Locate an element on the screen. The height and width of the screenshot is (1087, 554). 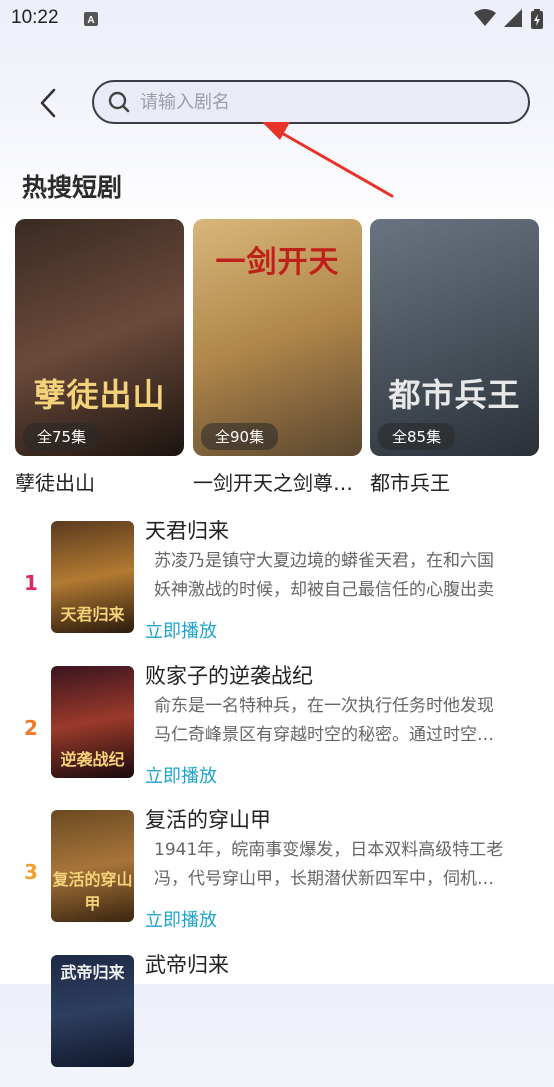
drama-name: 都市兵王 is located at coordinates (454, 481).